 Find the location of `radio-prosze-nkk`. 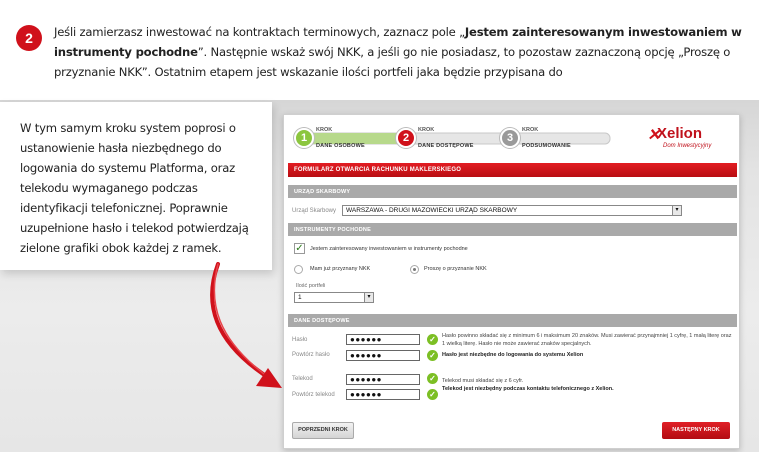

radio-prosze-nkk is located at coordinates (414, 269).